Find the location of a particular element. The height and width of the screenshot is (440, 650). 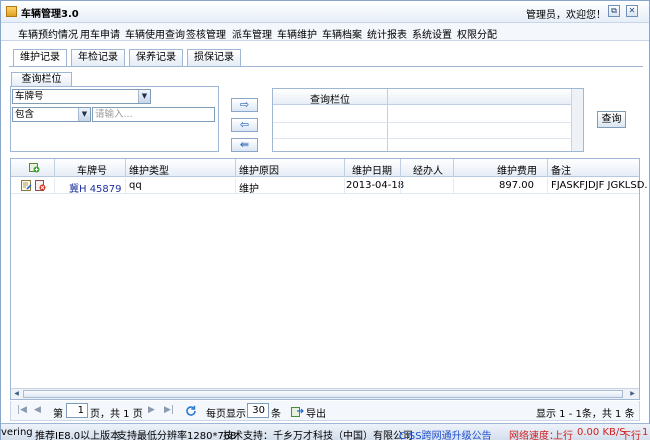

display-info: 显示 1 - 1条，共 1 条 is located at coordinates (585, 414).